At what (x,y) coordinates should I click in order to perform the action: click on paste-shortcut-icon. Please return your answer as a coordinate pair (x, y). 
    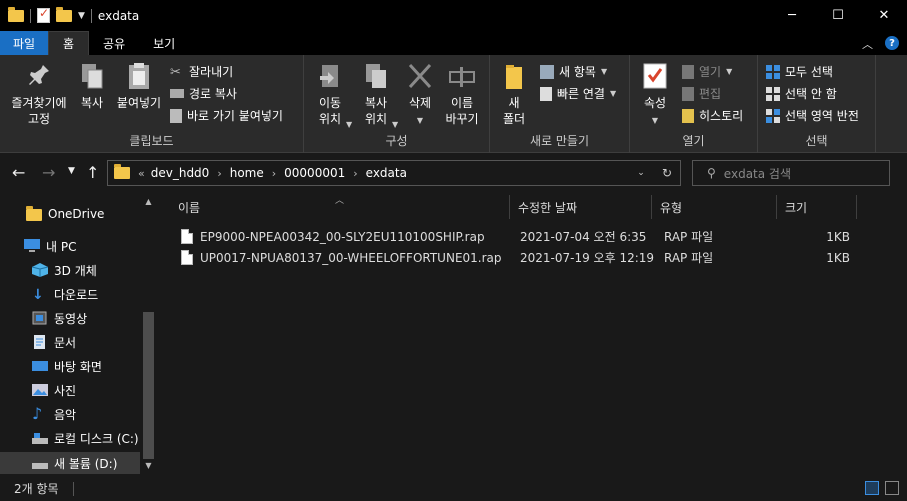
    Looking at the image, I should click on (176, 115).